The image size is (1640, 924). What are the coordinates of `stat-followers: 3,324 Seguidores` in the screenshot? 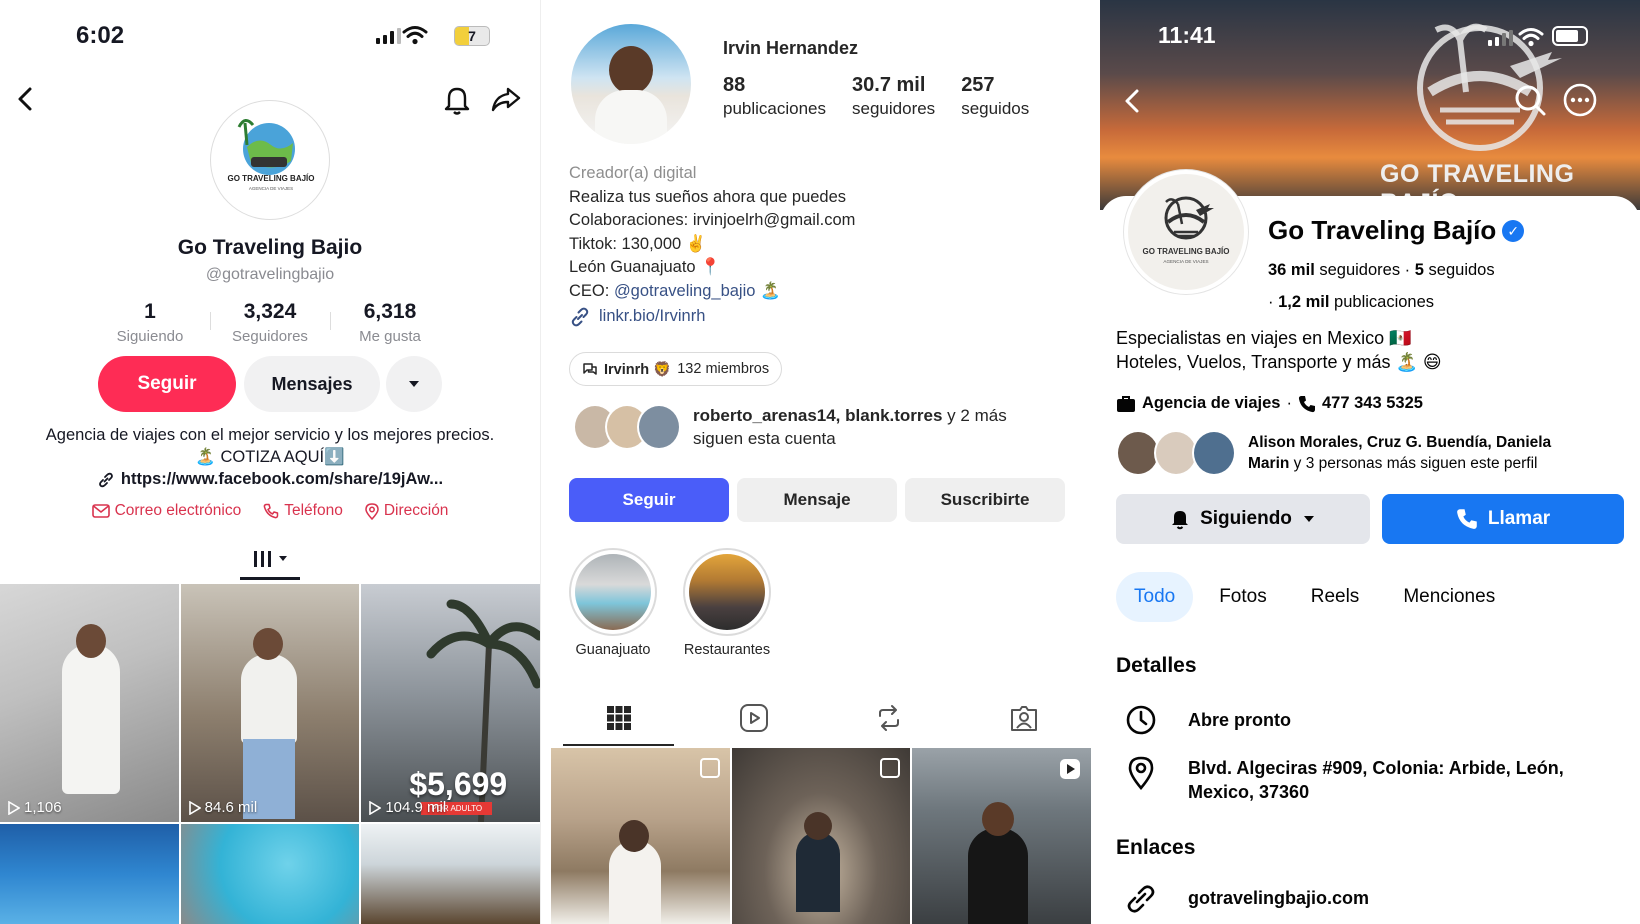 It's located at (270, 322).